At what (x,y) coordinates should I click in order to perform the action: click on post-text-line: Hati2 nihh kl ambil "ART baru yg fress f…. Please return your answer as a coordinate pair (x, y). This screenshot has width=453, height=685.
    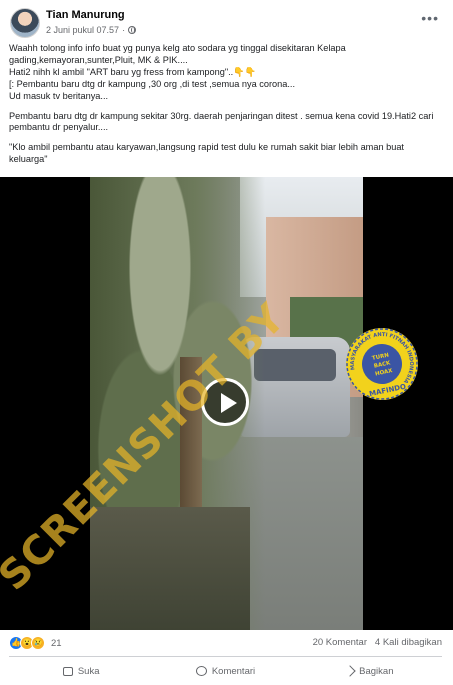
    Looking at the image, I should click on (133, 71).